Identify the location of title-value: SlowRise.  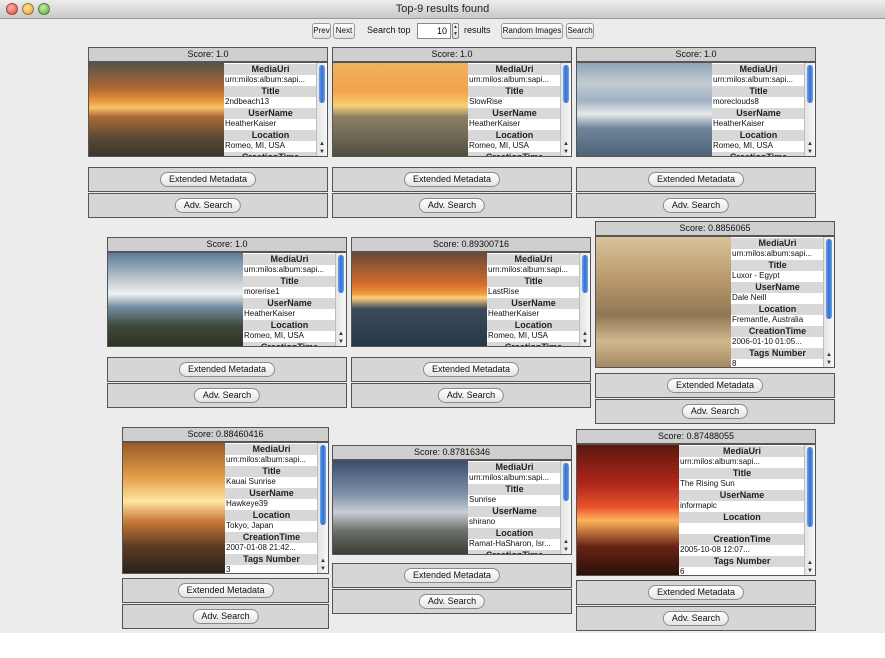
(514, 102).